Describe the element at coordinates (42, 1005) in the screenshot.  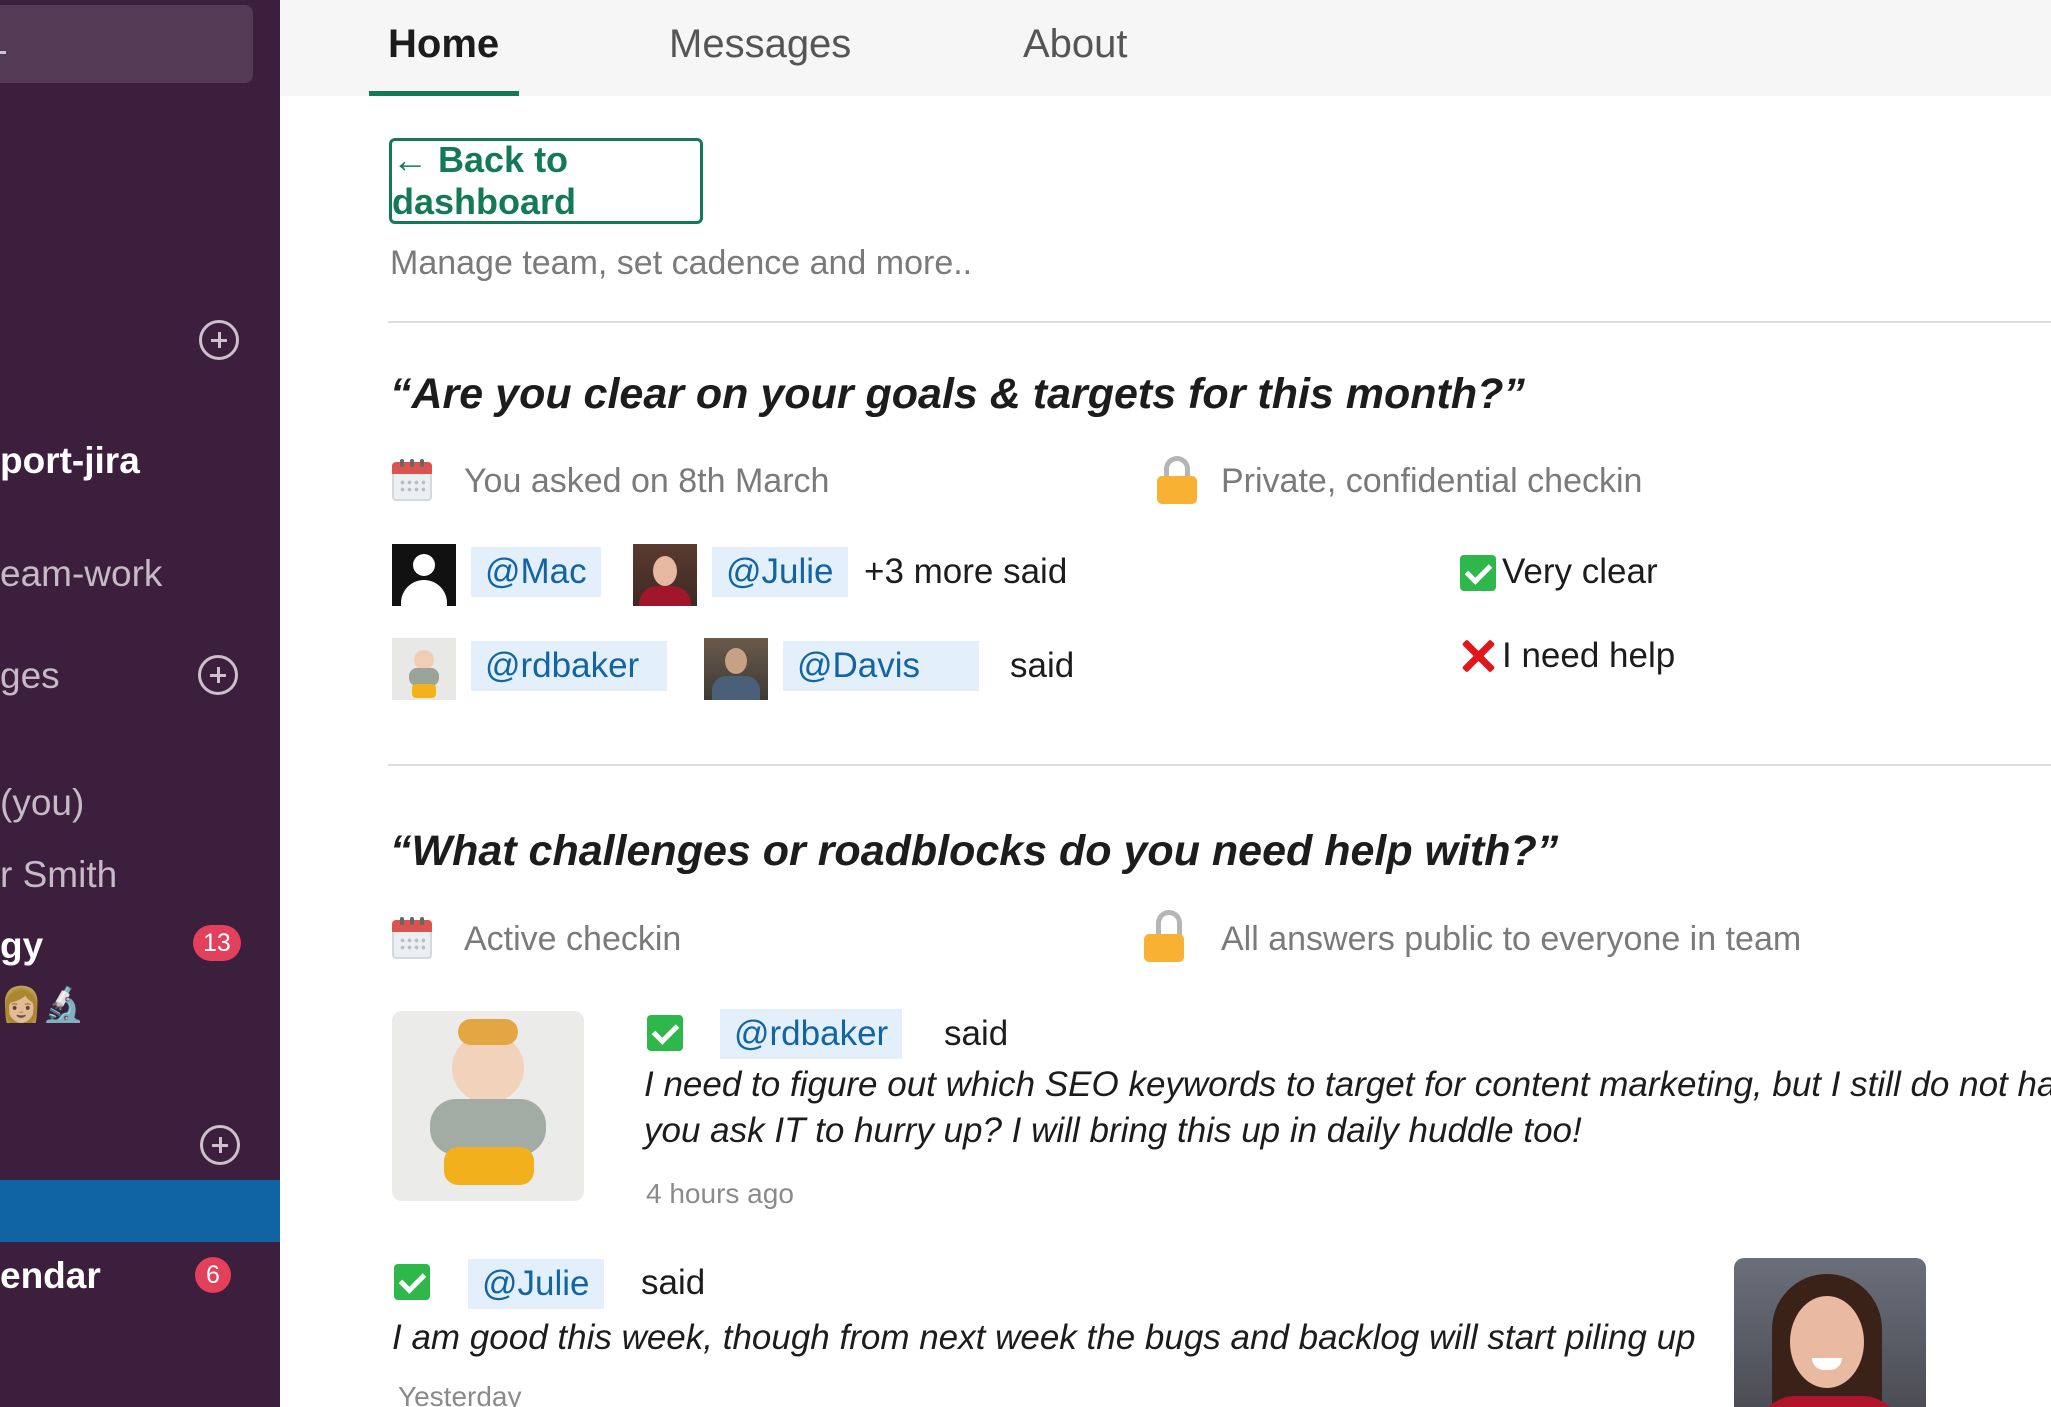
I see `status-emoji-icon: 👩🏼🔬` at that location.